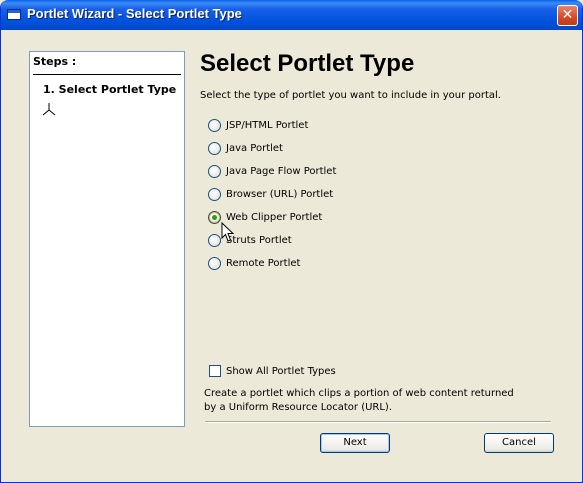 Image resolution: width=583 pixels, height=483 pixels. I want to click on steps-title: Steps :, so click(55, 61).